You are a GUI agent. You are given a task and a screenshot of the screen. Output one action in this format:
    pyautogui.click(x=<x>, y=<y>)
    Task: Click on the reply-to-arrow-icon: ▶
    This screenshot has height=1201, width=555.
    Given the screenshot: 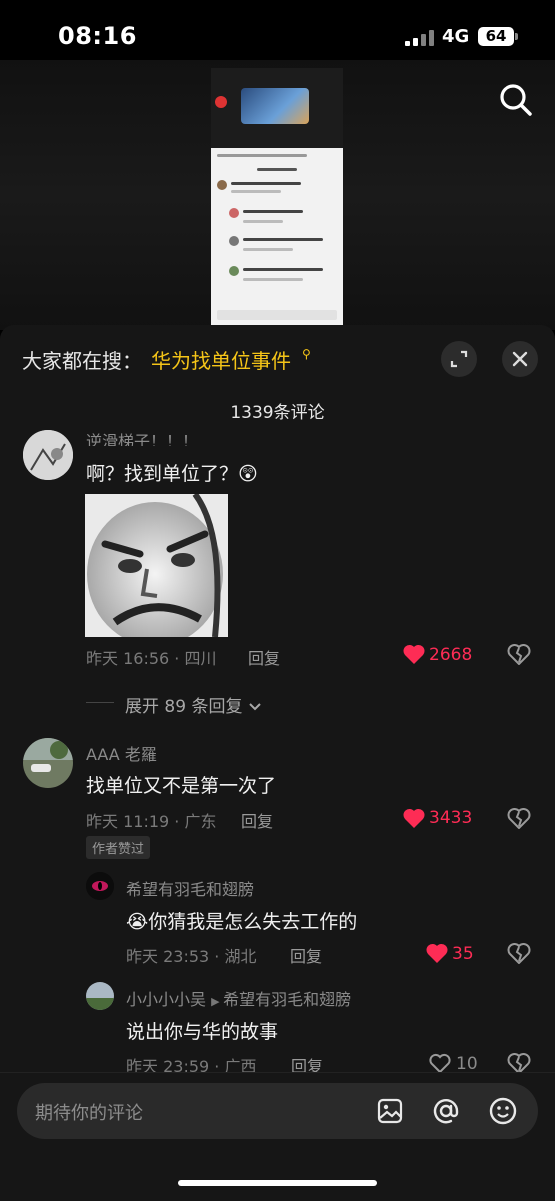 What is the action you would take?
    pyautogui.click(x=217, y=1001)
    